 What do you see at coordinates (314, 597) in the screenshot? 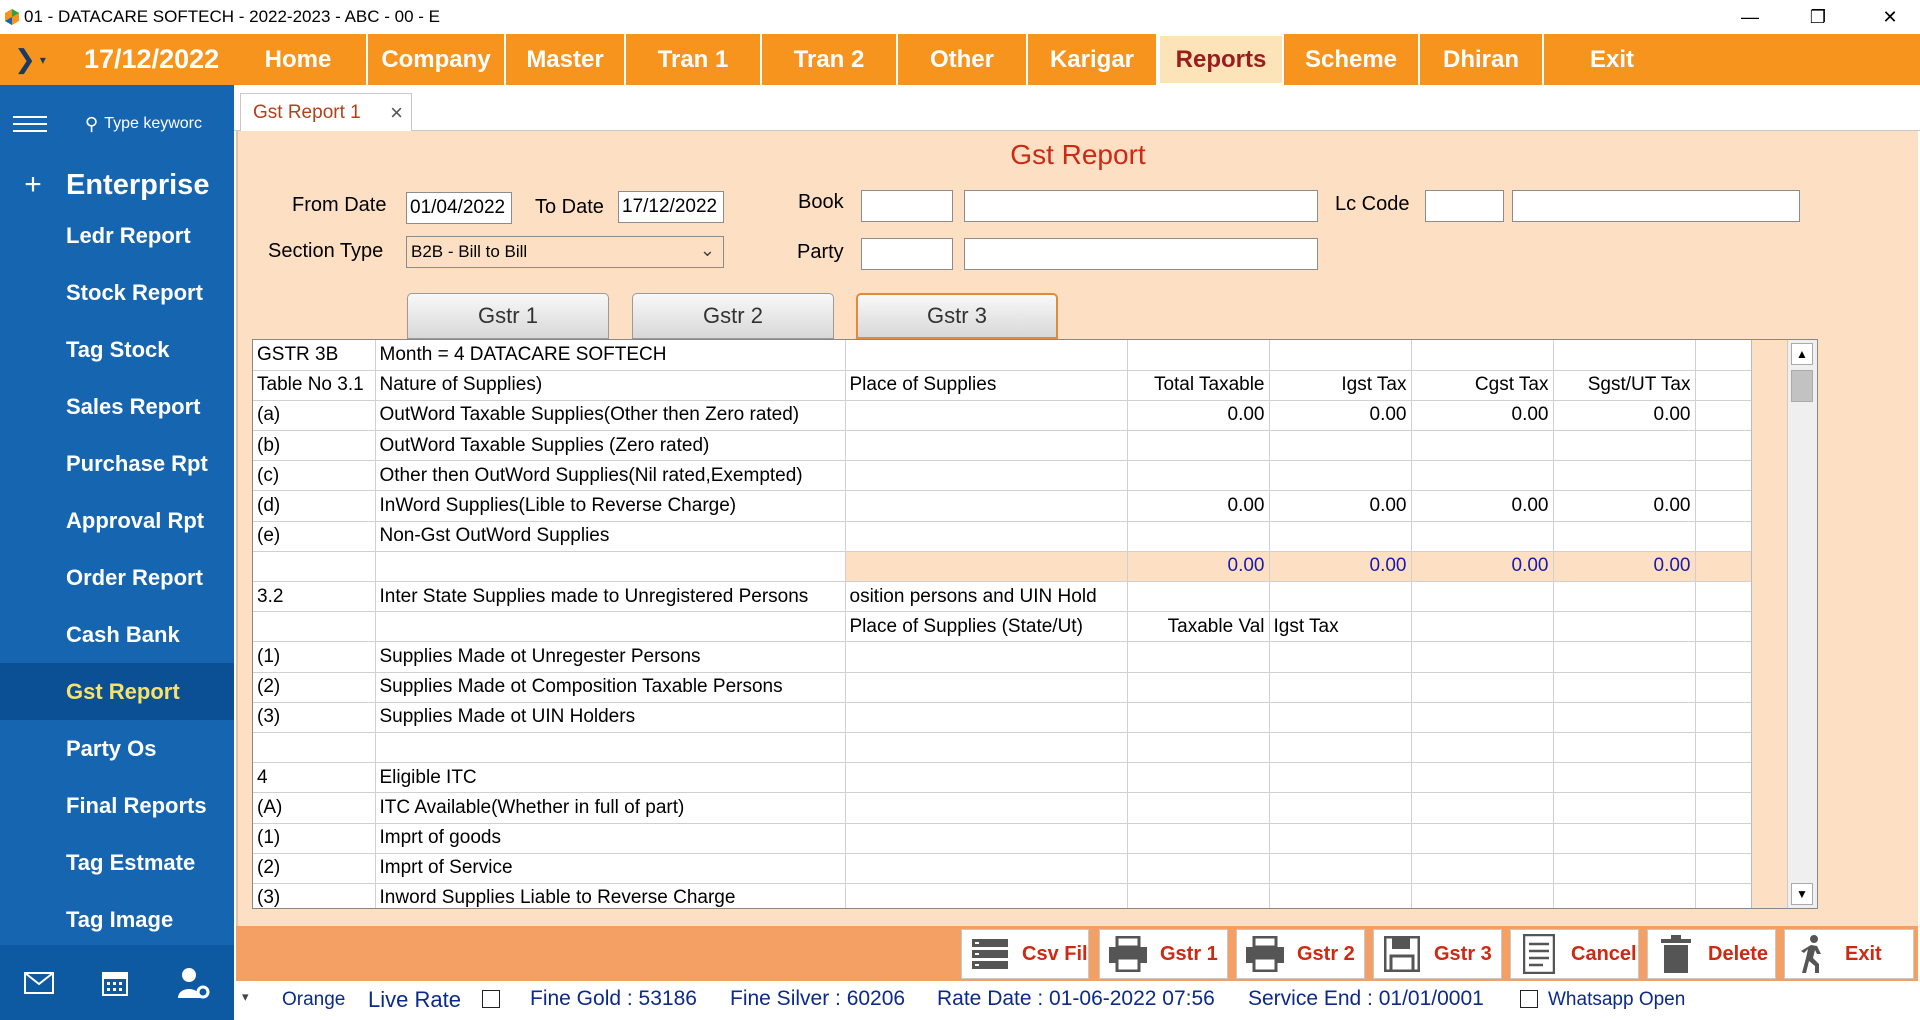
I see `table-cell: 3.2` at bounding box center [314, 597].